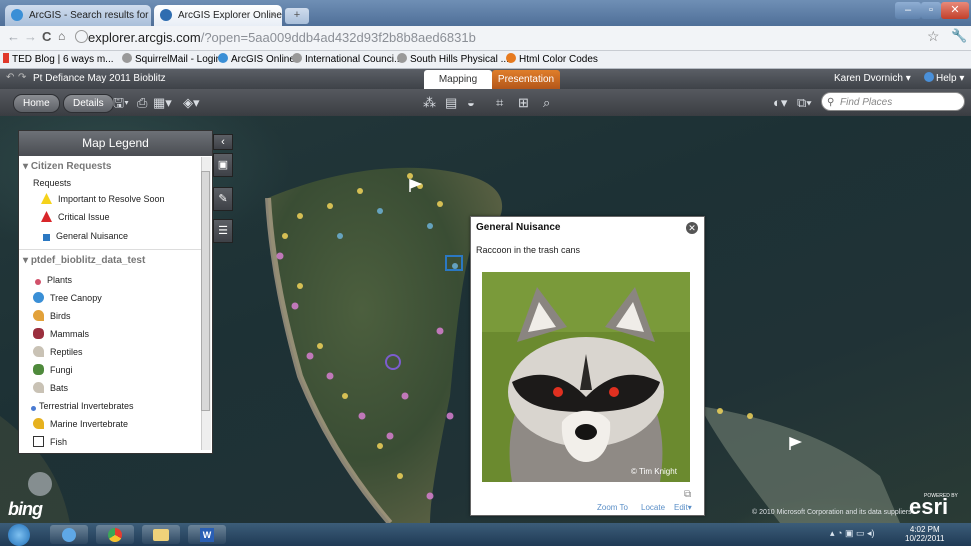 The height and width of the screenshot is (546, 971). I want to click on bookmark-item: SquirrelMail - Login, so click(171, 59).